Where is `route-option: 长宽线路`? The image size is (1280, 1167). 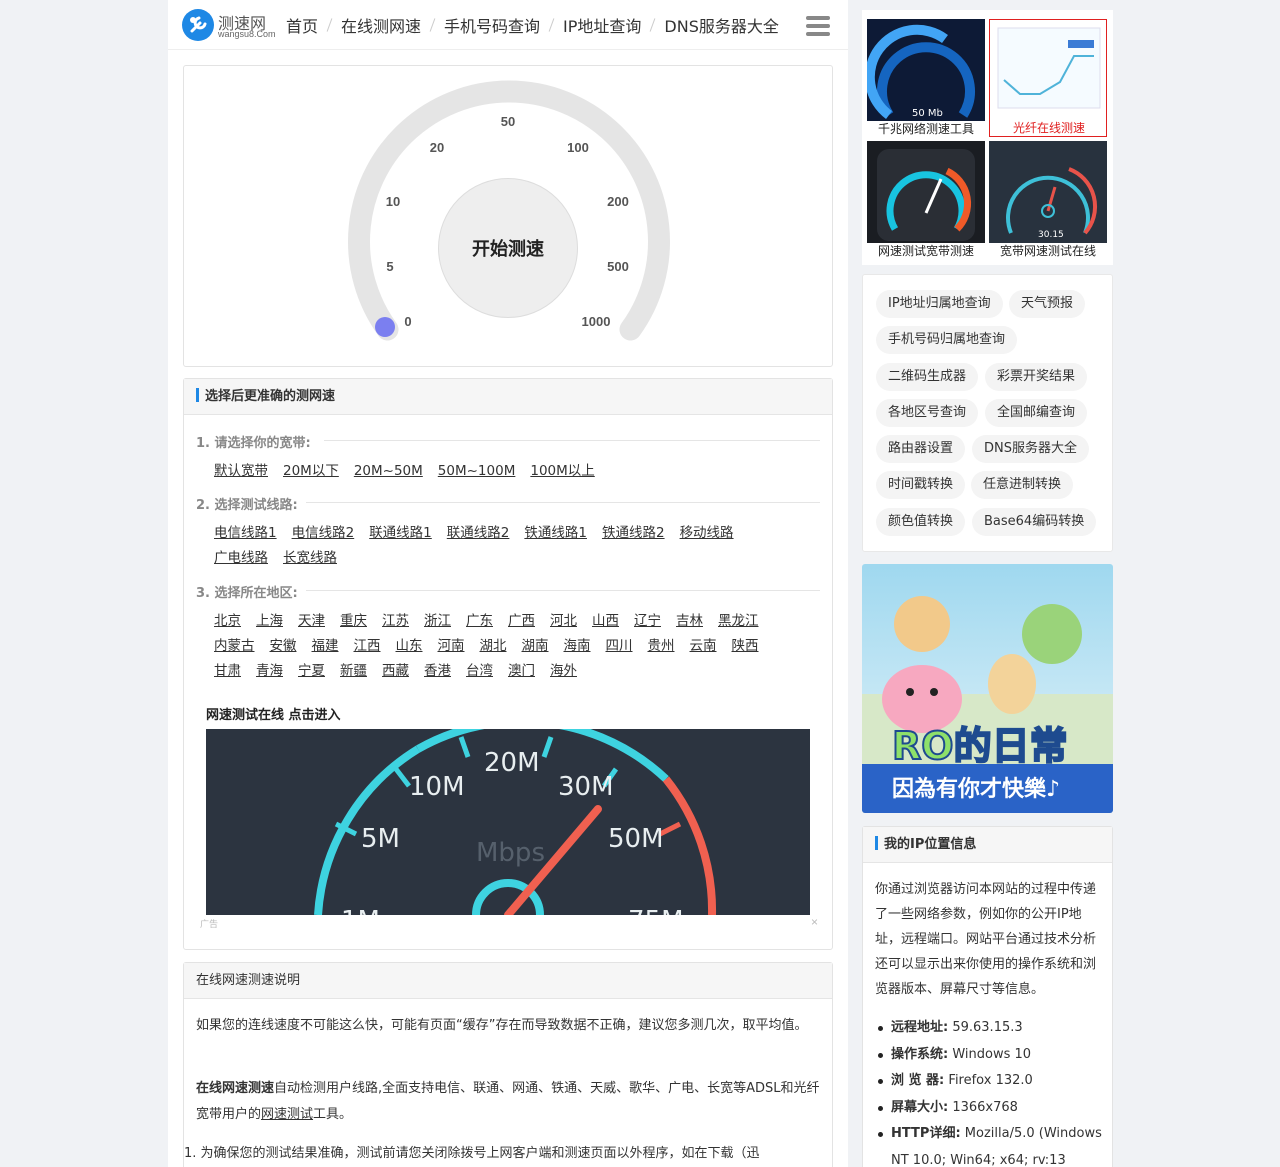 route-option: 长宽线路 is located at coordinates (310, 558).